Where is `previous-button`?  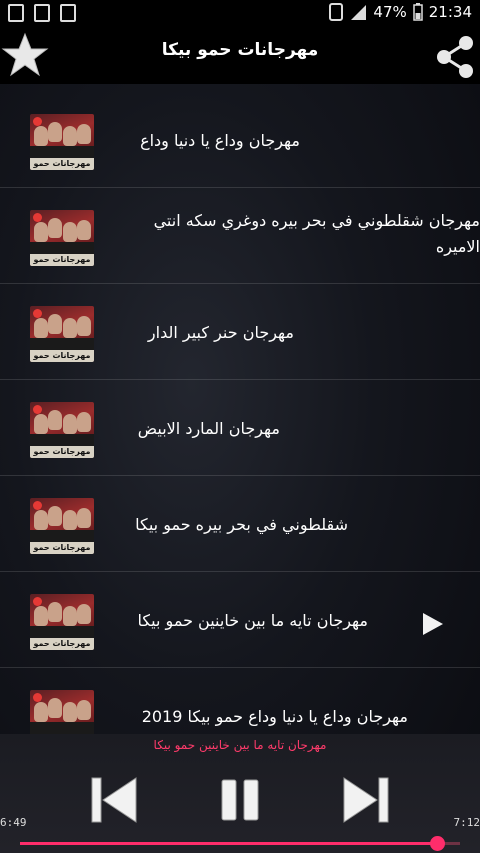 previous-button is located at coordinates (114, 800).